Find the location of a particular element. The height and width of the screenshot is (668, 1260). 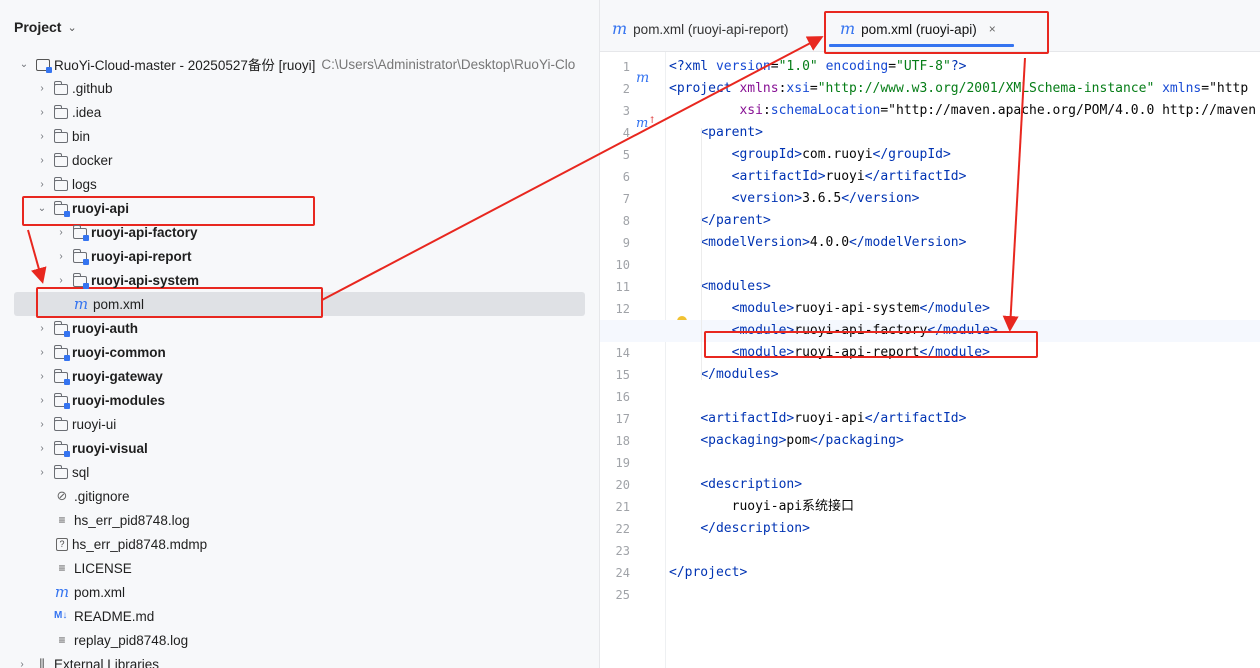

code-line: <modelVersion>4.0.0</modelVersion> is located at coordinates (817, 243).